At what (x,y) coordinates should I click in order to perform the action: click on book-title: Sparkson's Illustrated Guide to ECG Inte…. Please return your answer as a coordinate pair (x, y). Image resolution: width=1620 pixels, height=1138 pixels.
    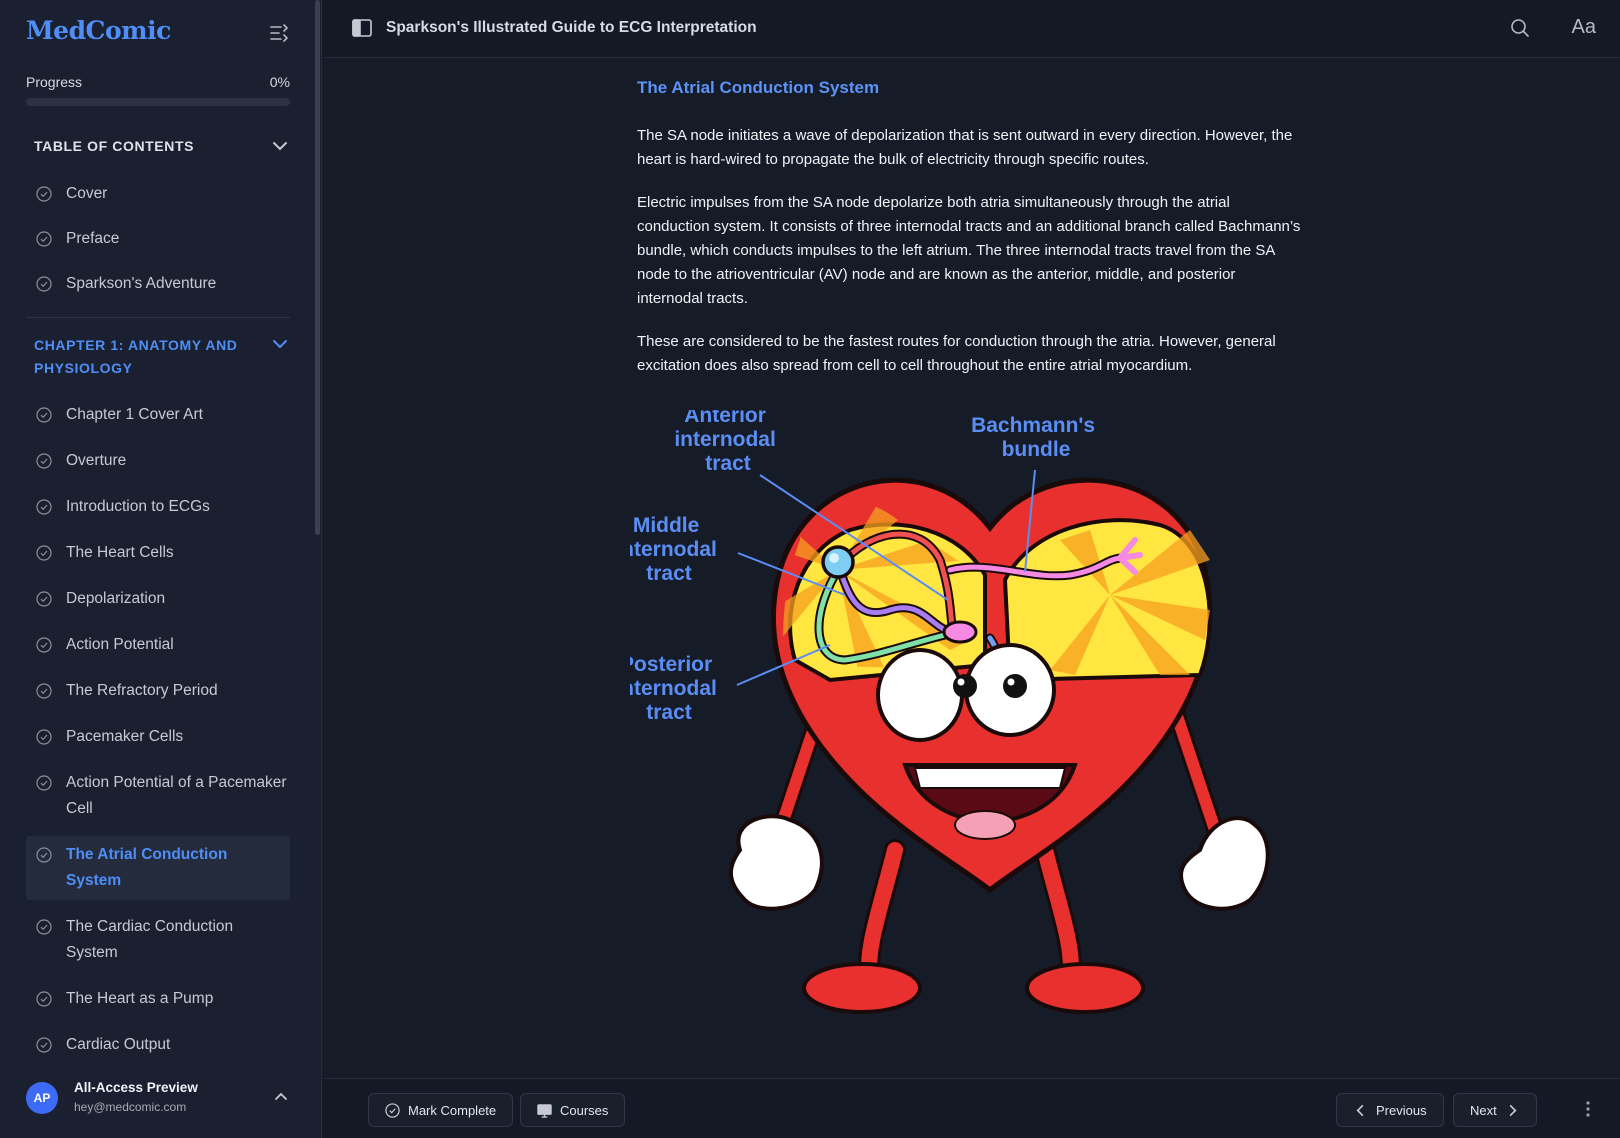
    Looking at the image, I should click on (571, 27).